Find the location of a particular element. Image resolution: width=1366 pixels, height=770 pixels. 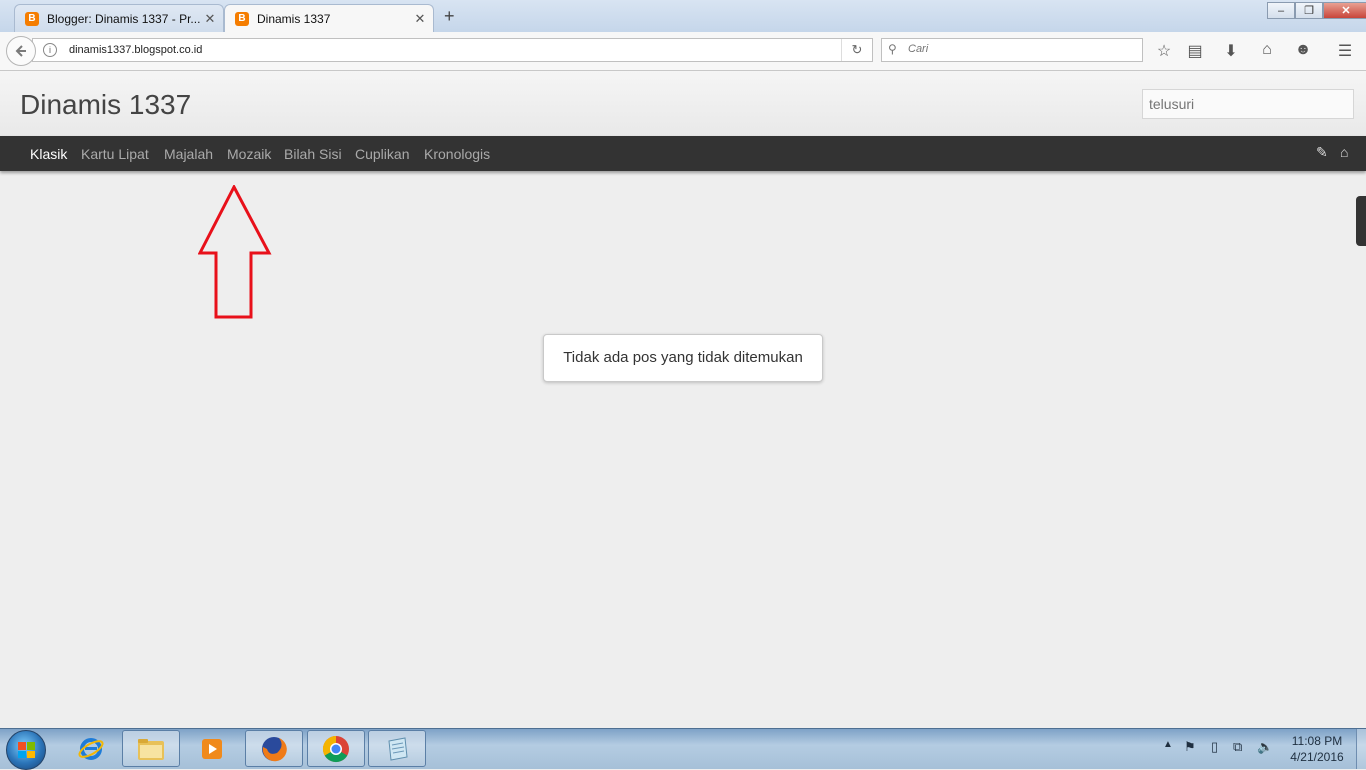

reading-list-icon: ▤ is located at coordinates (1195, 51).